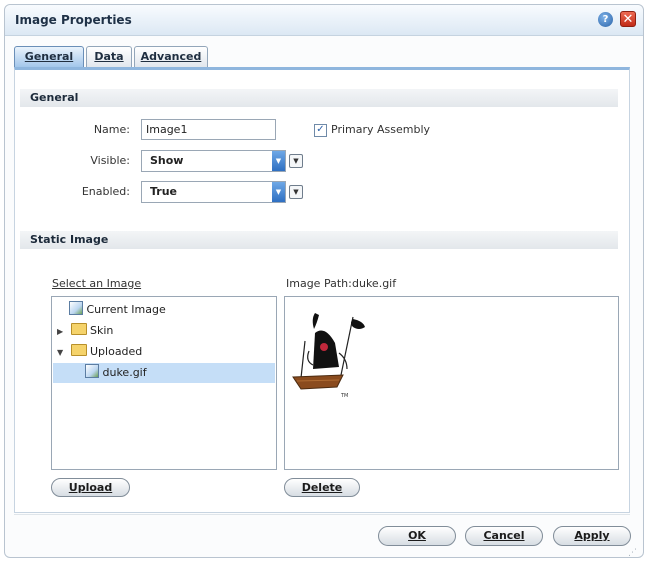  What do you see at coordinates (62, 353) in the screenshot?
I see `collapse-arrow-icon: ▼` at bounding box center [62, 353].